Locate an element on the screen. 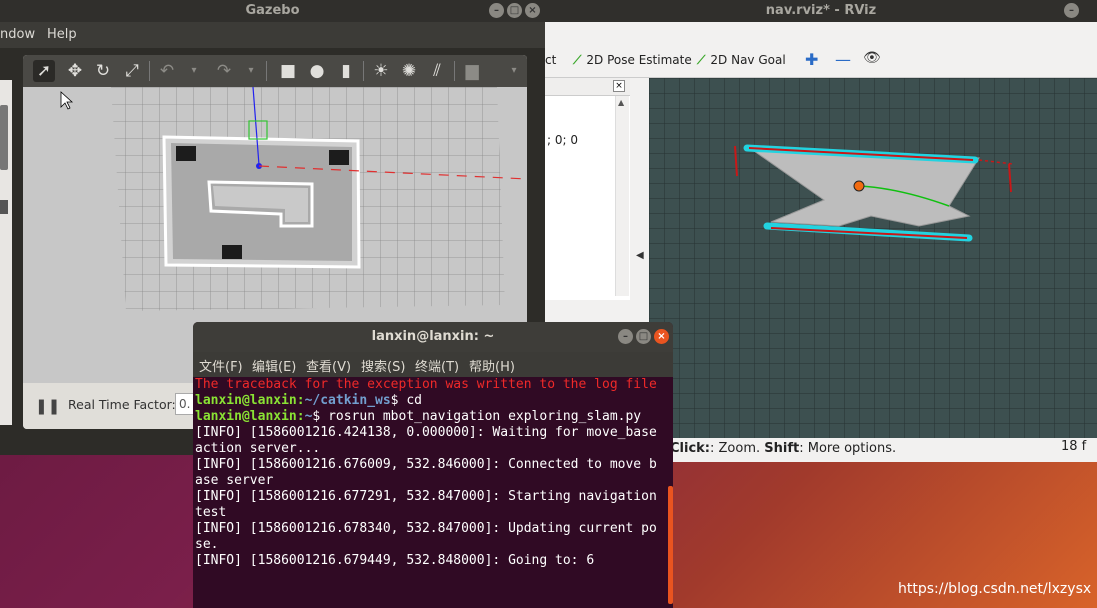 The image size is (1097, 608). pause-icon: ❚❚ is located at coordinates (47, 406).